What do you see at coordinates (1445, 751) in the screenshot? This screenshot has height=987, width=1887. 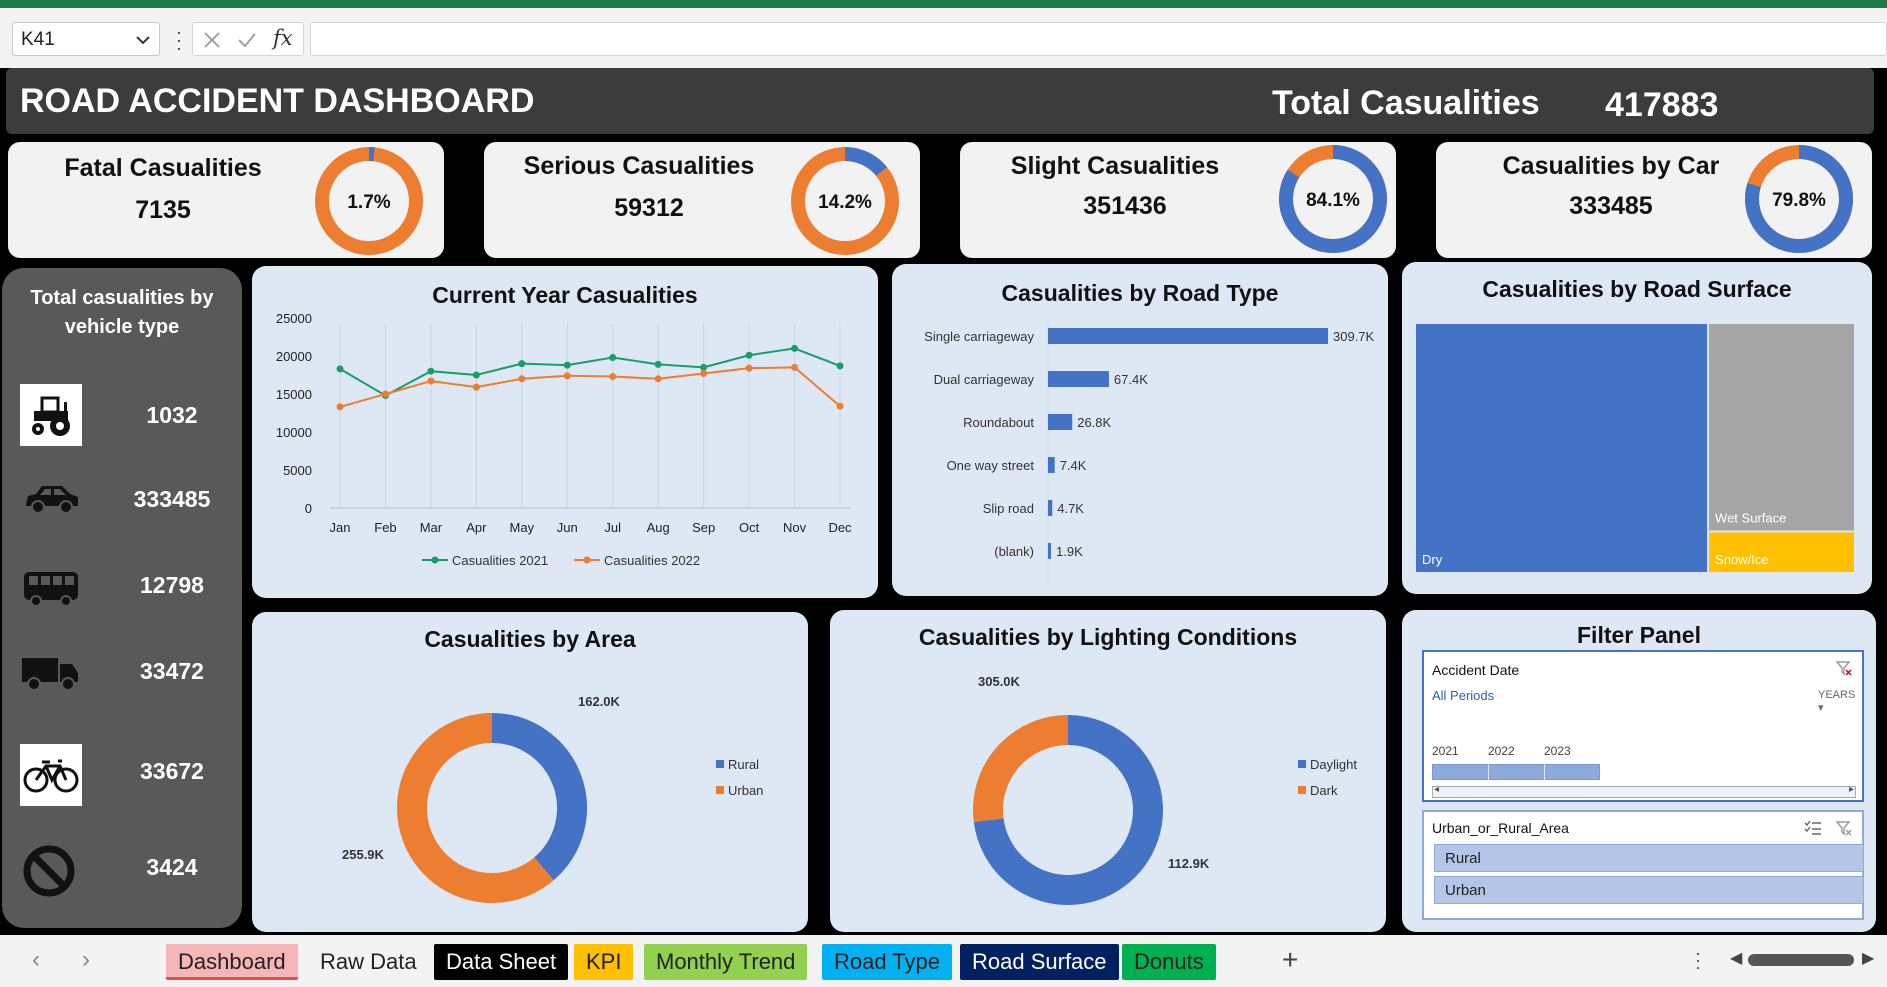 I see `year-label: 2021` at bounding box center [1445, 751].